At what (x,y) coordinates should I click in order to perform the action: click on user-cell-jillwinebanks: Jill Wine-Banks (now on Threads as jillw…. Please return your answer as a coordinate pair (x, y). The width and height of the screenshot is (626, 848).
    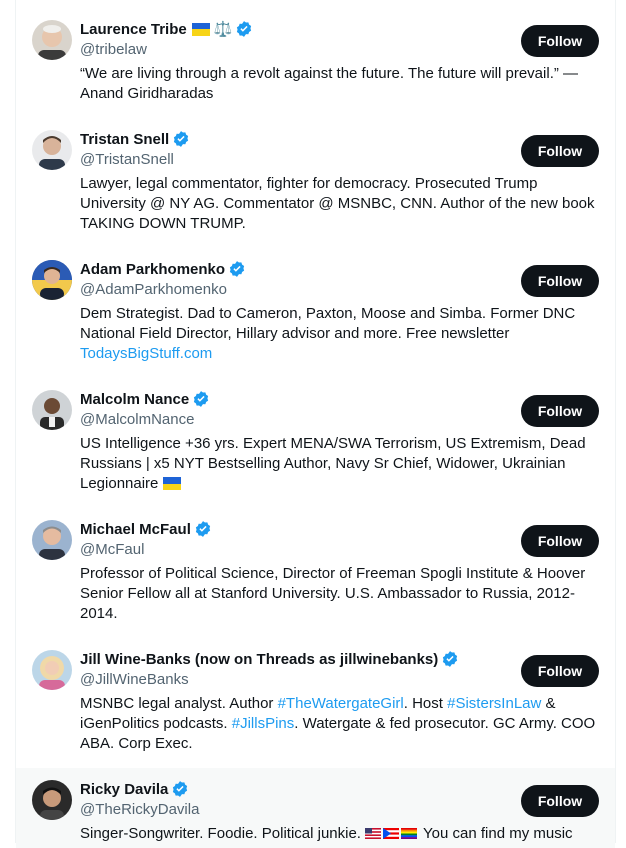
    Looking at the image, I should click on (323, 695).